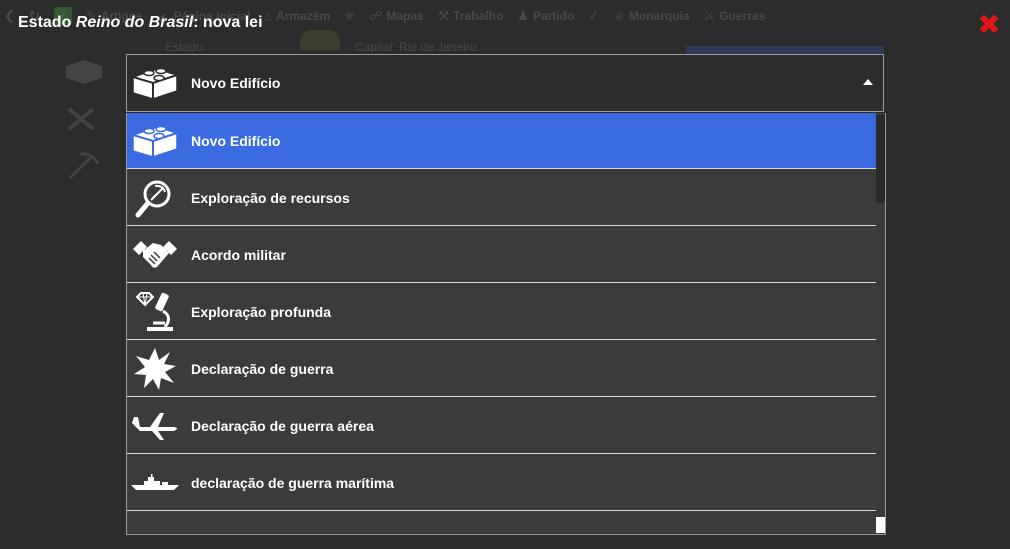 The height and width of the screenshot is (549, 1010). What do you see at coordinates (501, 483) in the screenshot?
I see `option-naval-war-declaration: declaração de guerra marítima` at bounding box center [501, 483].